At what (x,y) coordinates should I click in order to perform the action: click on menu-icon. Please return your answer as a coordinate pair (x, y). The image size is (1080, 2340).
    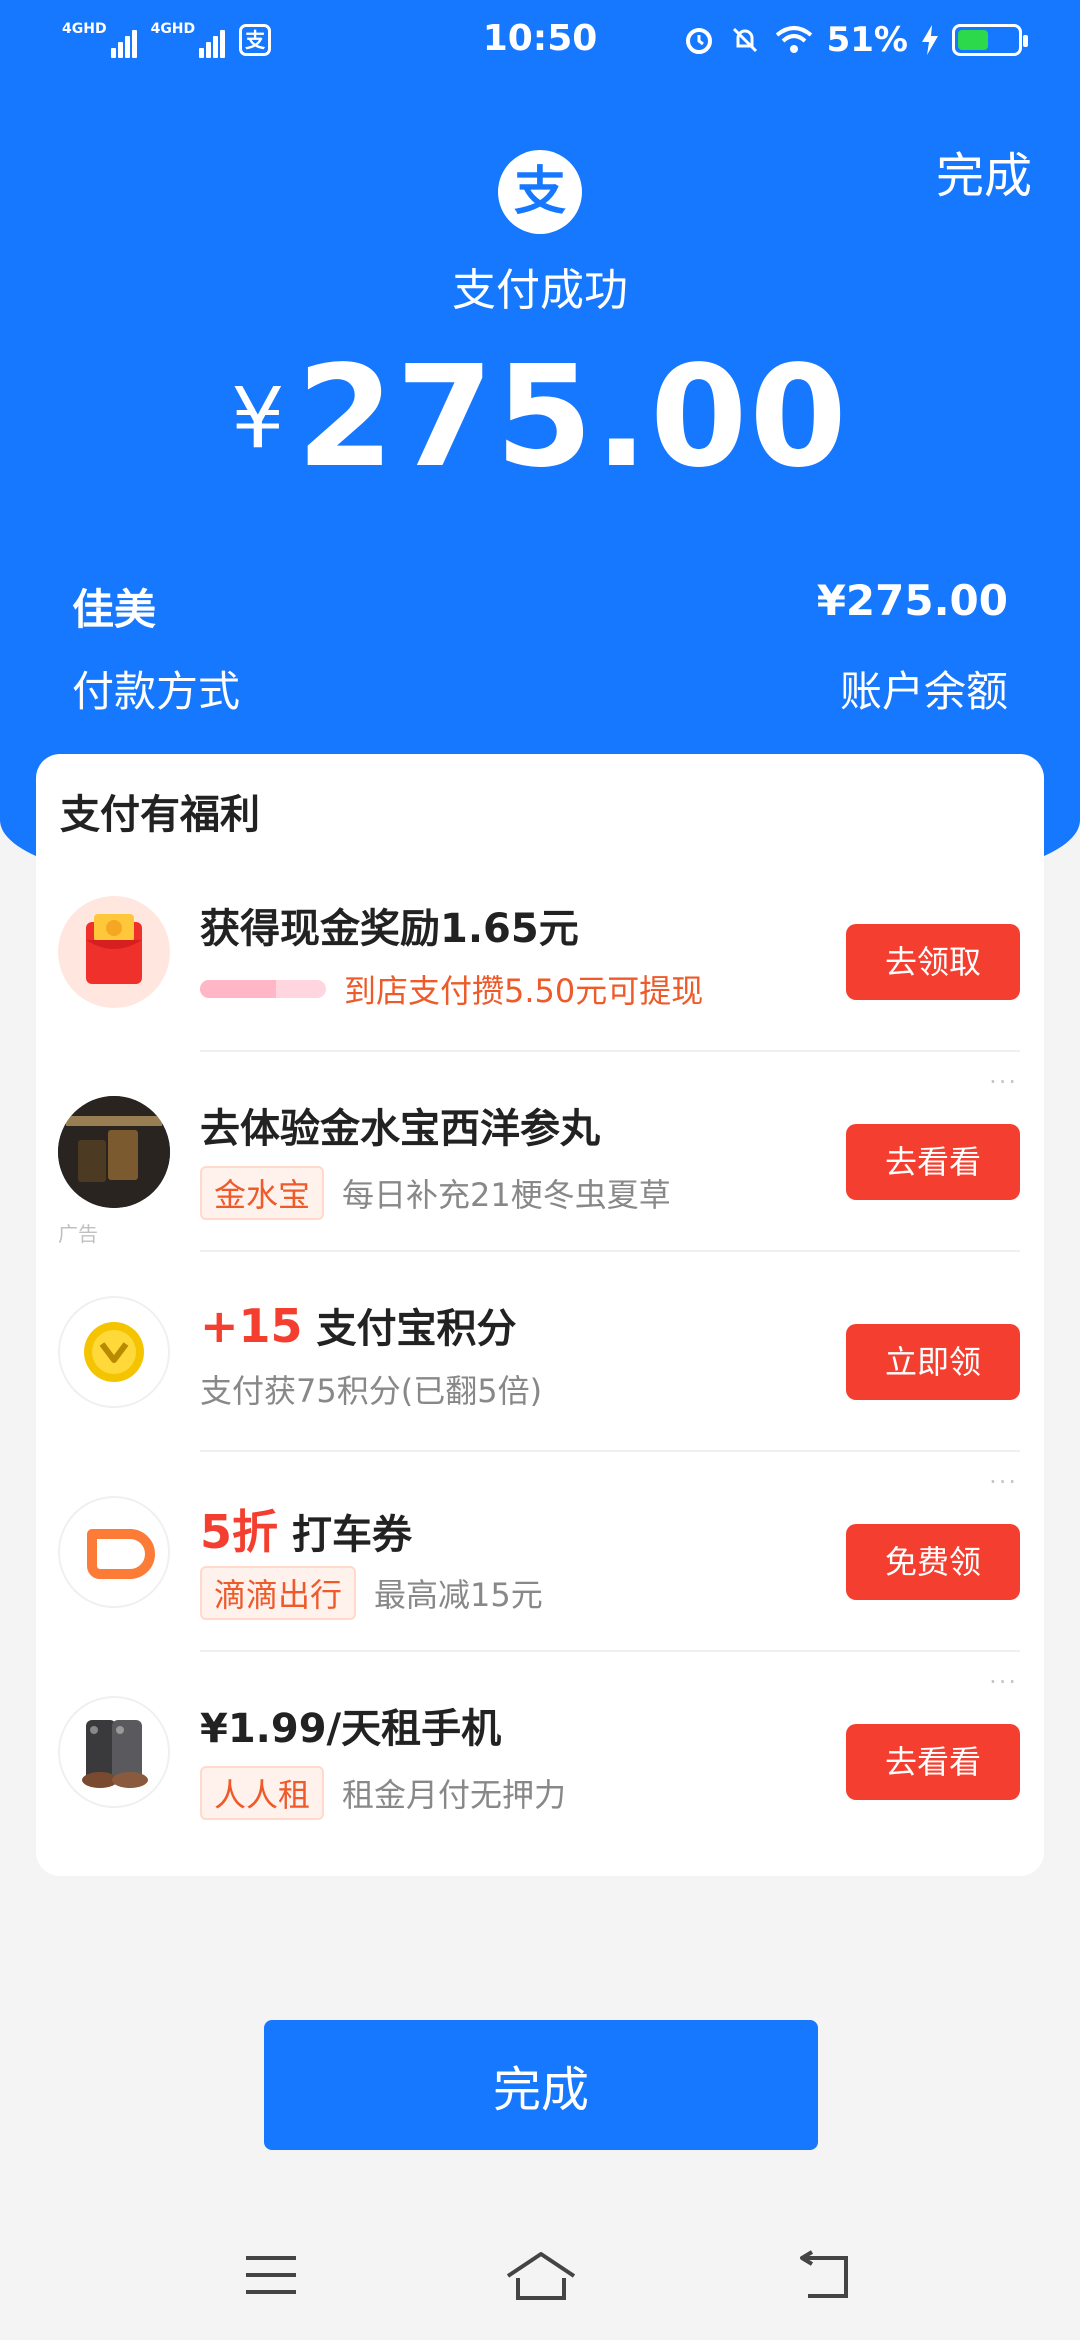
    Looking at the image, I should click on (271, 2275).